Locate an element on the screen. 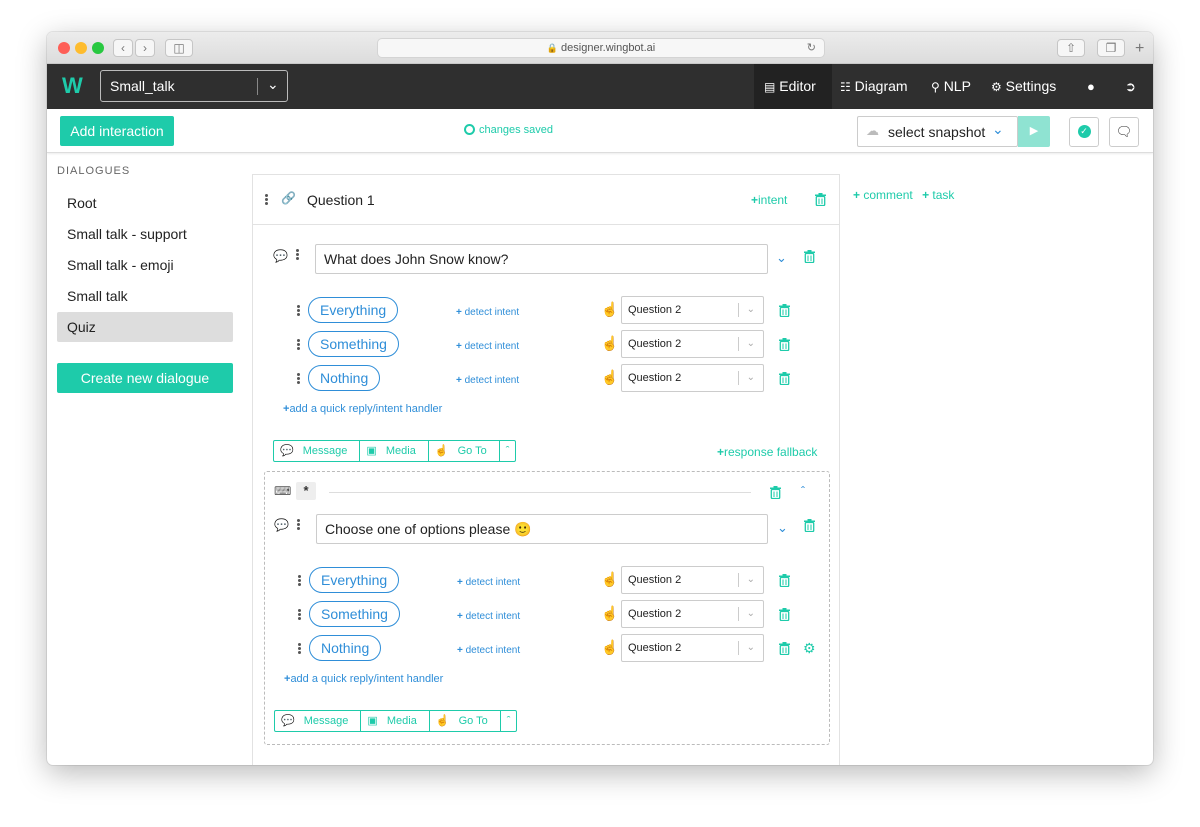 The height and width of the screenshot is (827, 1200). deploy-play-button: ▶ is located at coordinates (1034, 131).